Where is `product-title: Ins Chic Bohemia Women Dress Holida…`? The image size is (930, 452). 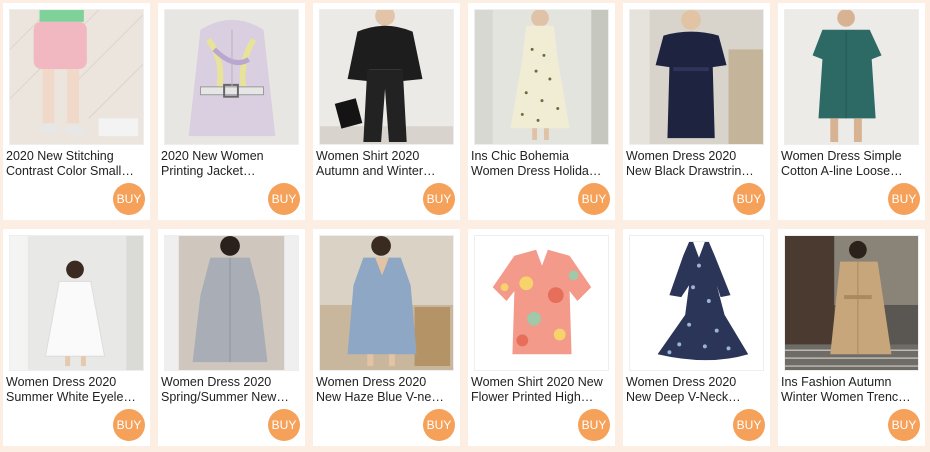
product-title: Ins Chic Bohemia Women Dress Holida… is located at coordinates (540, 164).